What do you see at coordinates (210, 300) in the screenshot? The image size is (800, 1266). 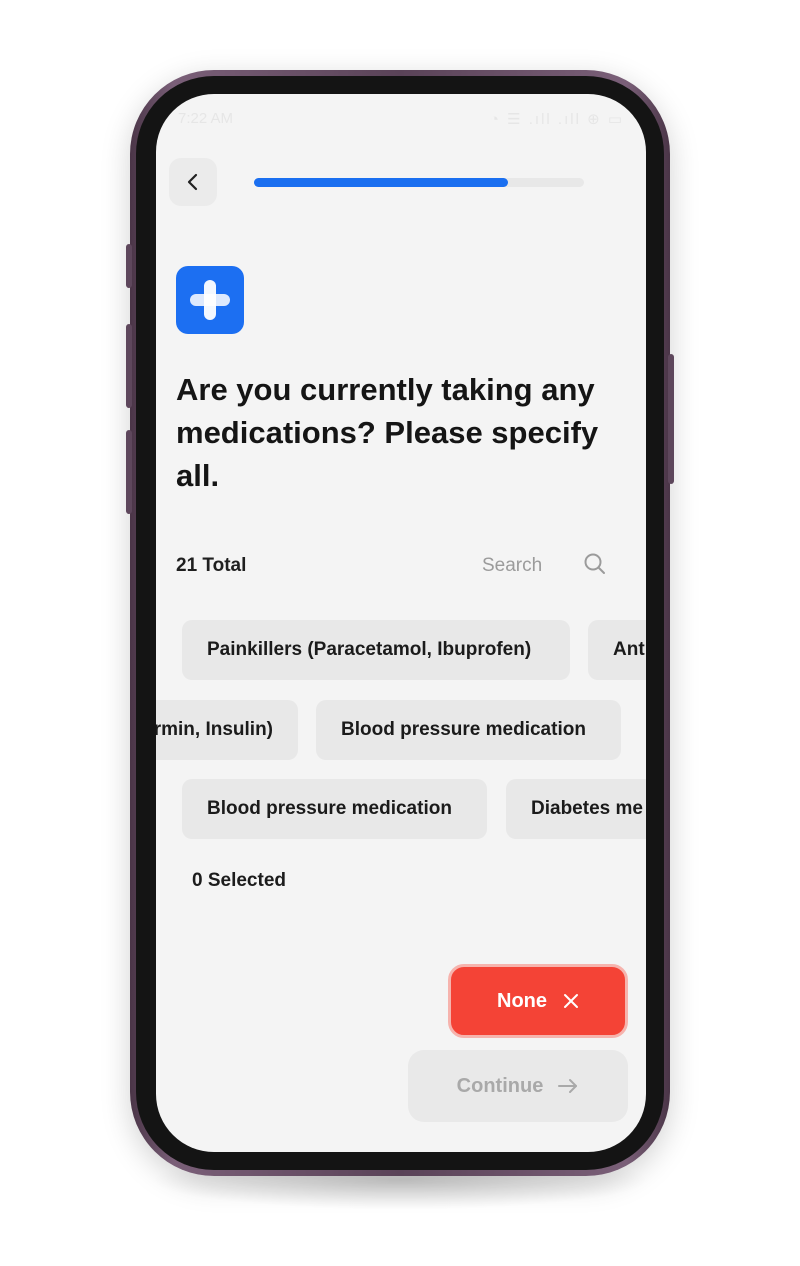 I see `medical-cross-icon` at bounding box center [210, 300].